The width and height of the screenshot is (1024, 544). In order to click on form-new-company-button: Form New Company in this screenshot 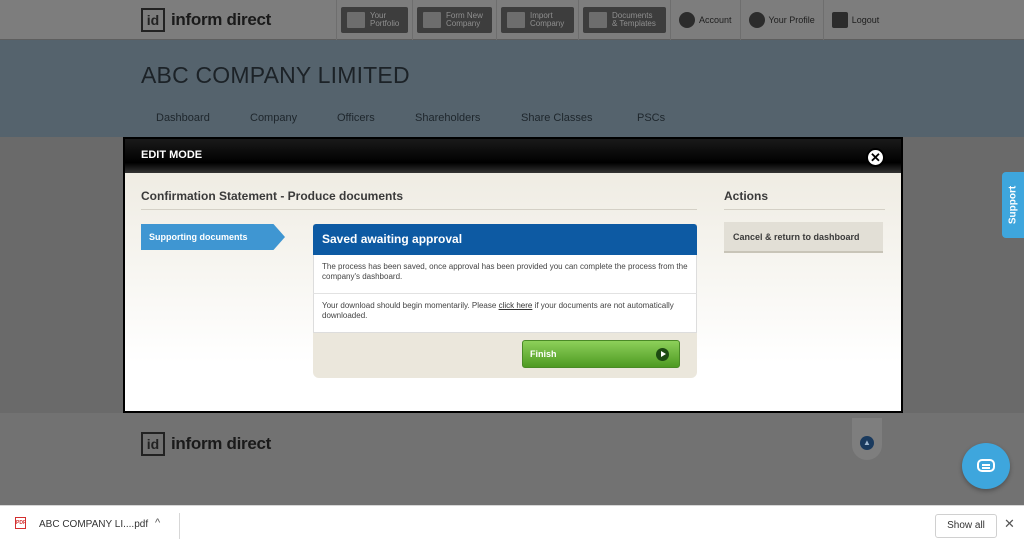, I will do `click(454, 20)`.